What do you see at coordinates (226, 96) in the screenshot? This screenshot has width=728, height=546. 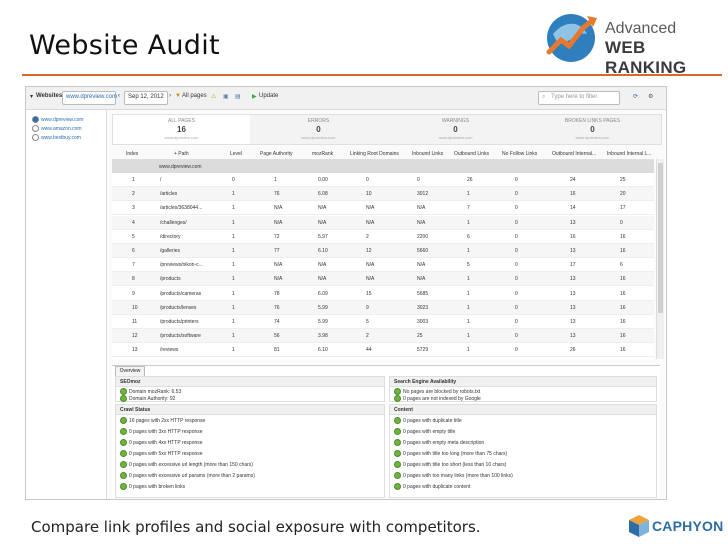 I see `image-icon: ▣` at bounding box center [226, 96].